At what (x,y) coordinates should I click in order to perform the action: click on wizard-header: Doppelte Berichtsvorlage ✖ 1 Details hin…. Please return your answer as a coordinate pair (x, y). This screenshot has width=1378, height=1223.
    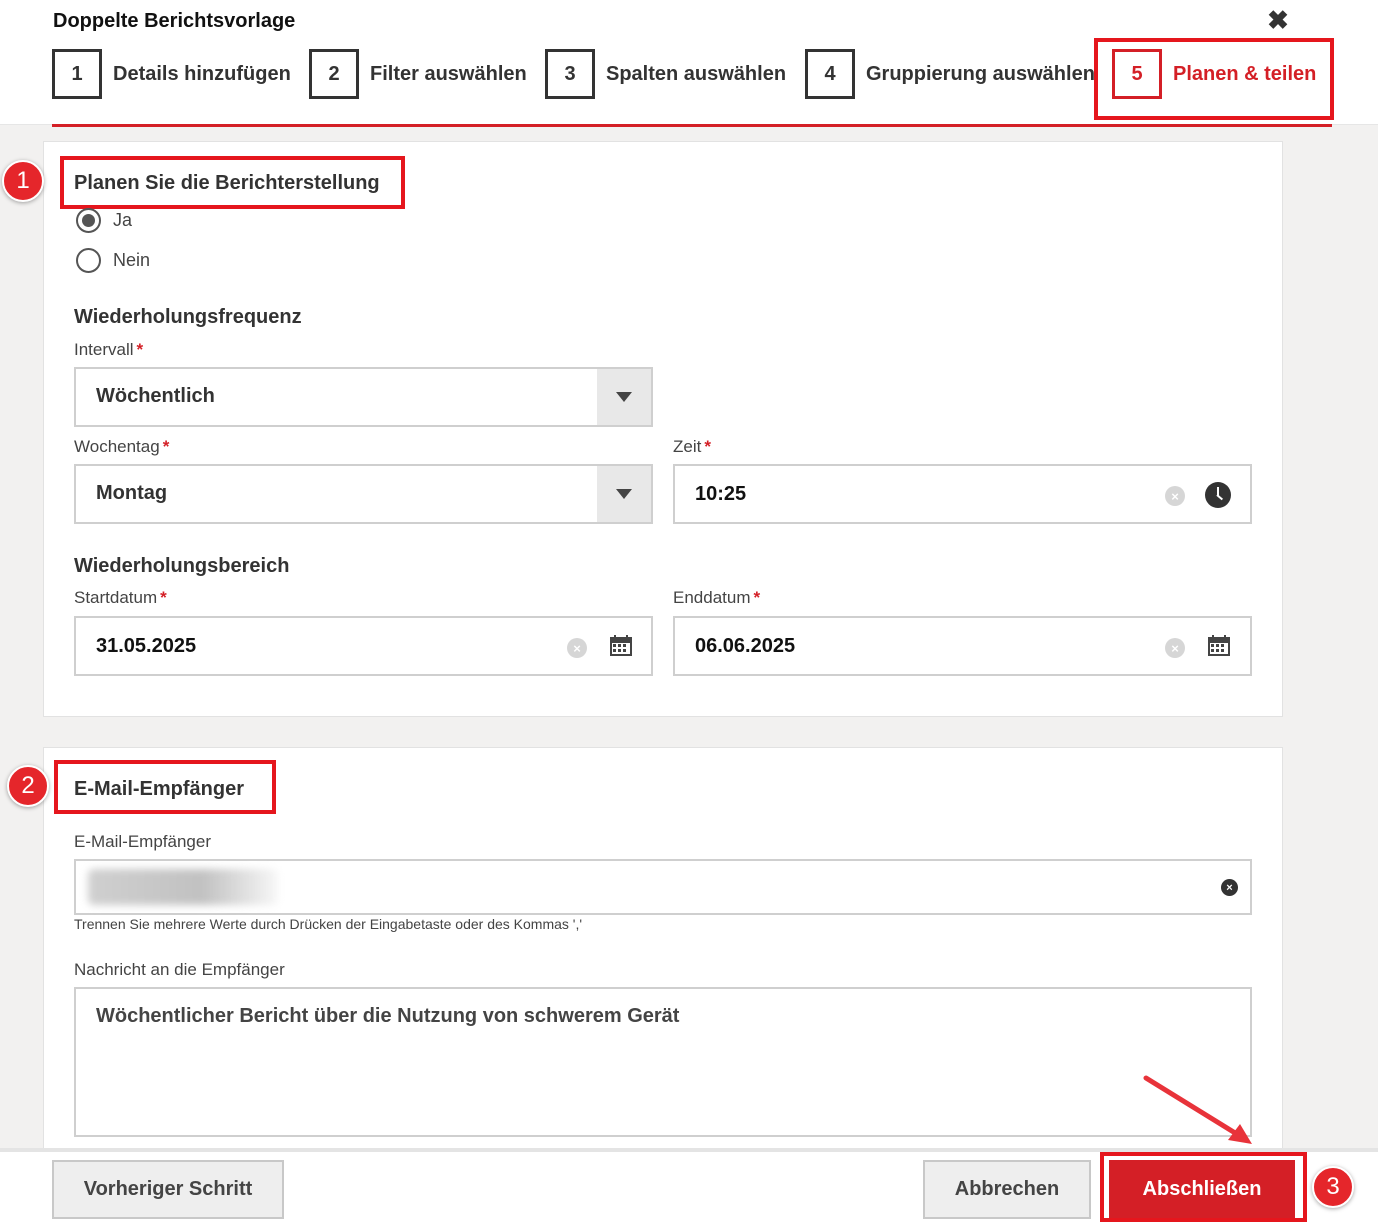
    Looking at the image, I should click on (689, 62).